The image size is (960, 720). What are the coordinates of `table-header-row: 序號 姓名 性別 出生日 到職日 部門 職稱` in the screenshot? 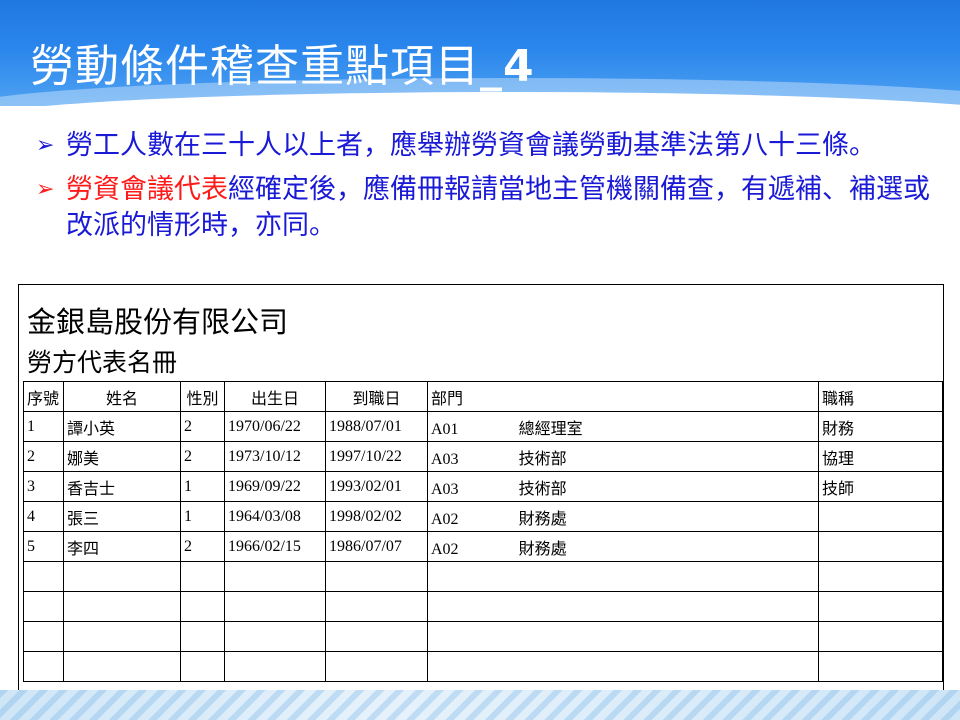 It's located at (483, 396).